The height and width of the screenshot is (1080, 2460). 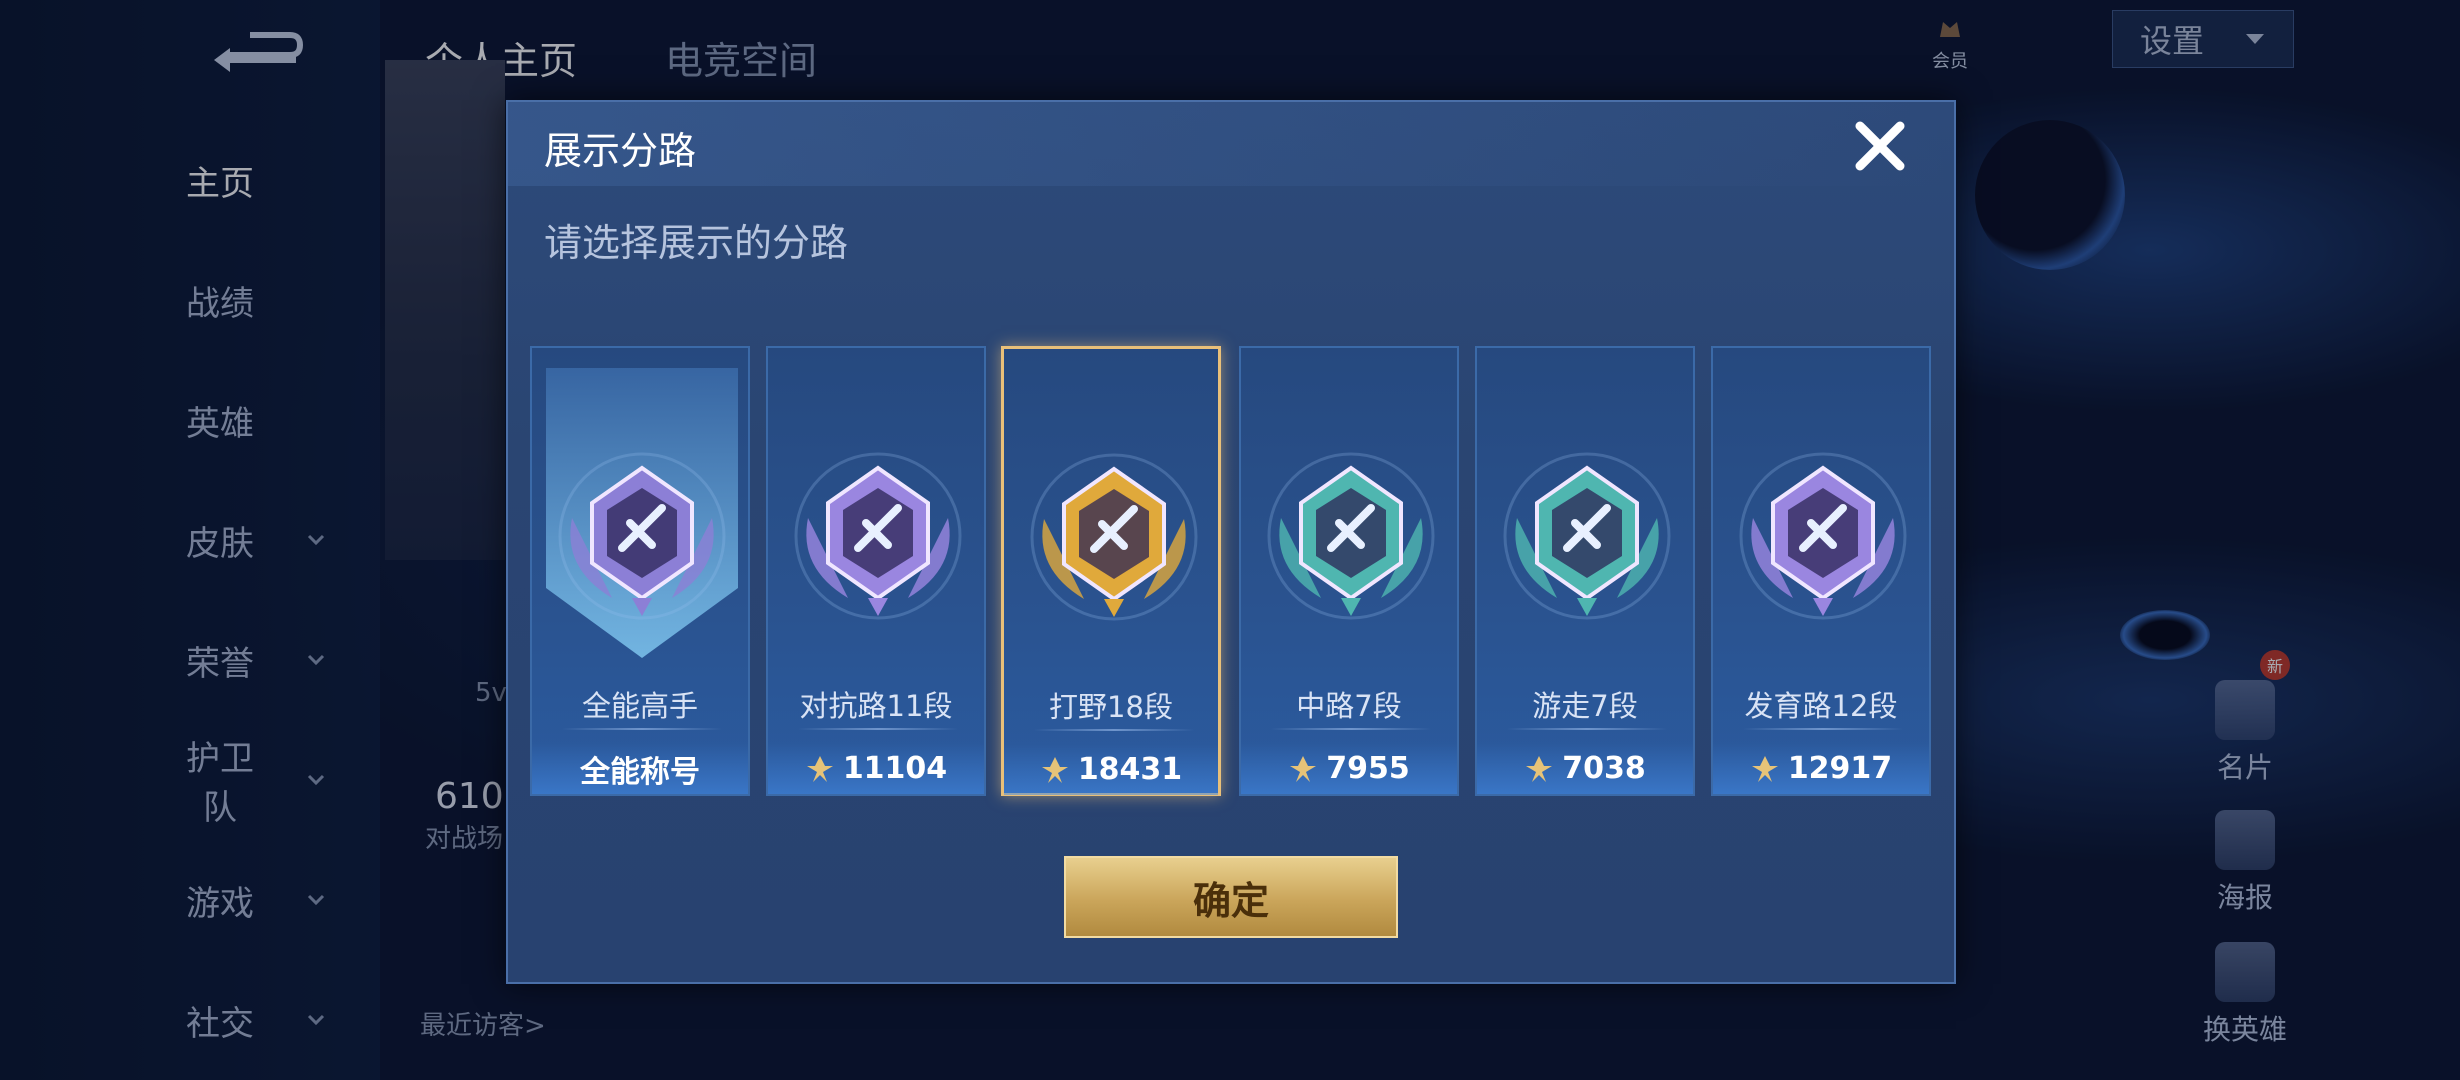 What do you see at coordinates (639, 706) in the screenshot?
I see `lane-card-name: 全能高手` at bounding box center [639, 706].